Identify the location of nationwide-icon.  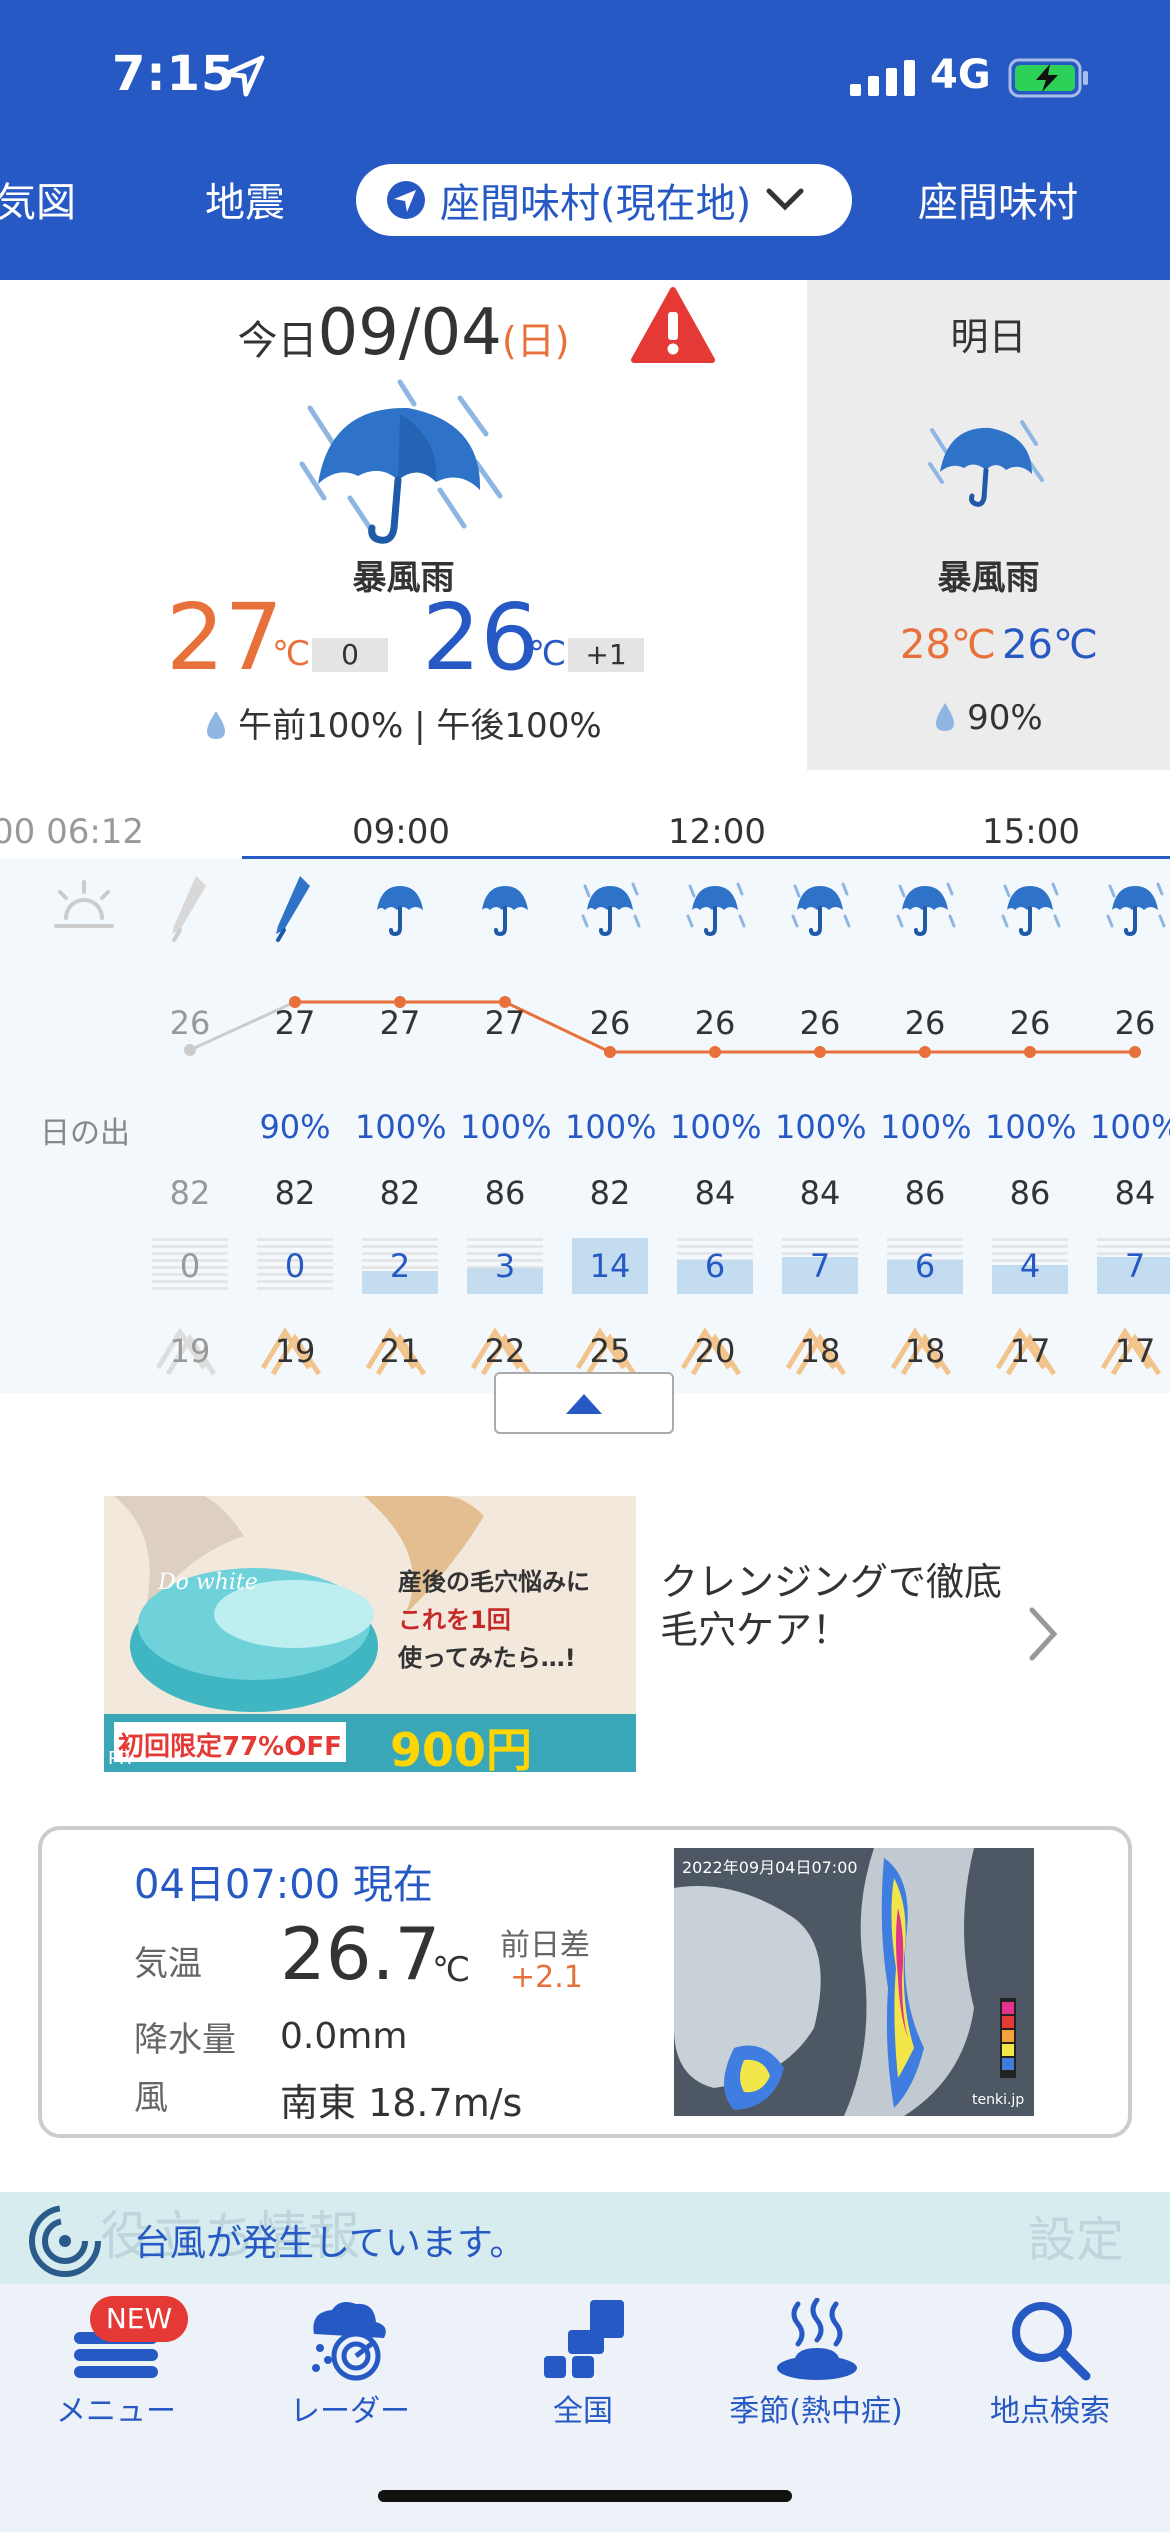
(583, 2341).